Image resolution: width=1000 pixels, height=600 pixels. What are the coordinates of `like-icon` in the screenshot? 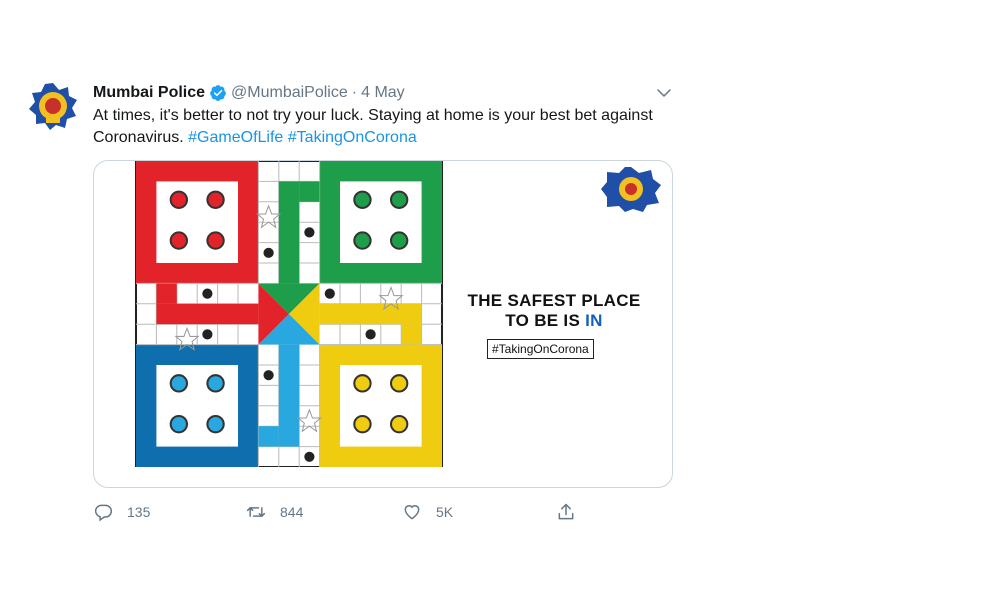 It's located at (412, 512).